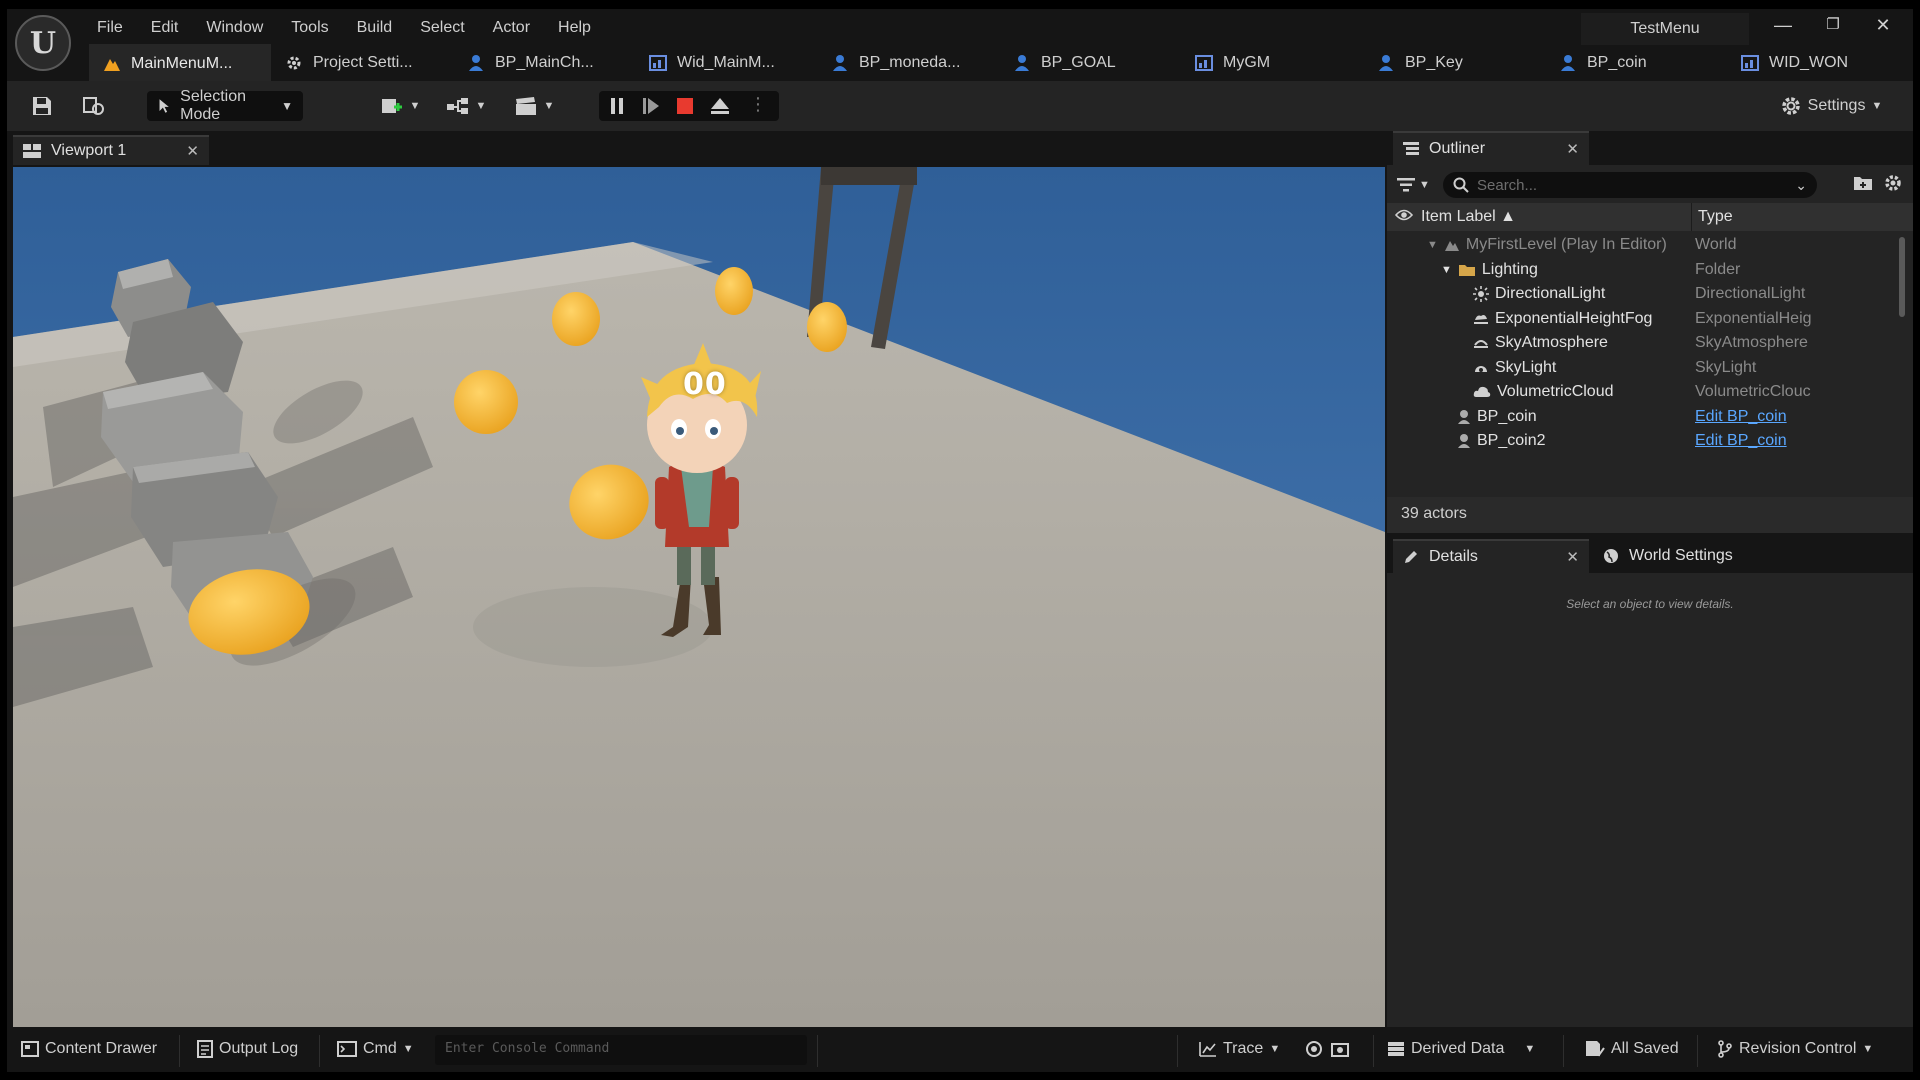  I want to click on menu-select: Select, so click(442, 28).